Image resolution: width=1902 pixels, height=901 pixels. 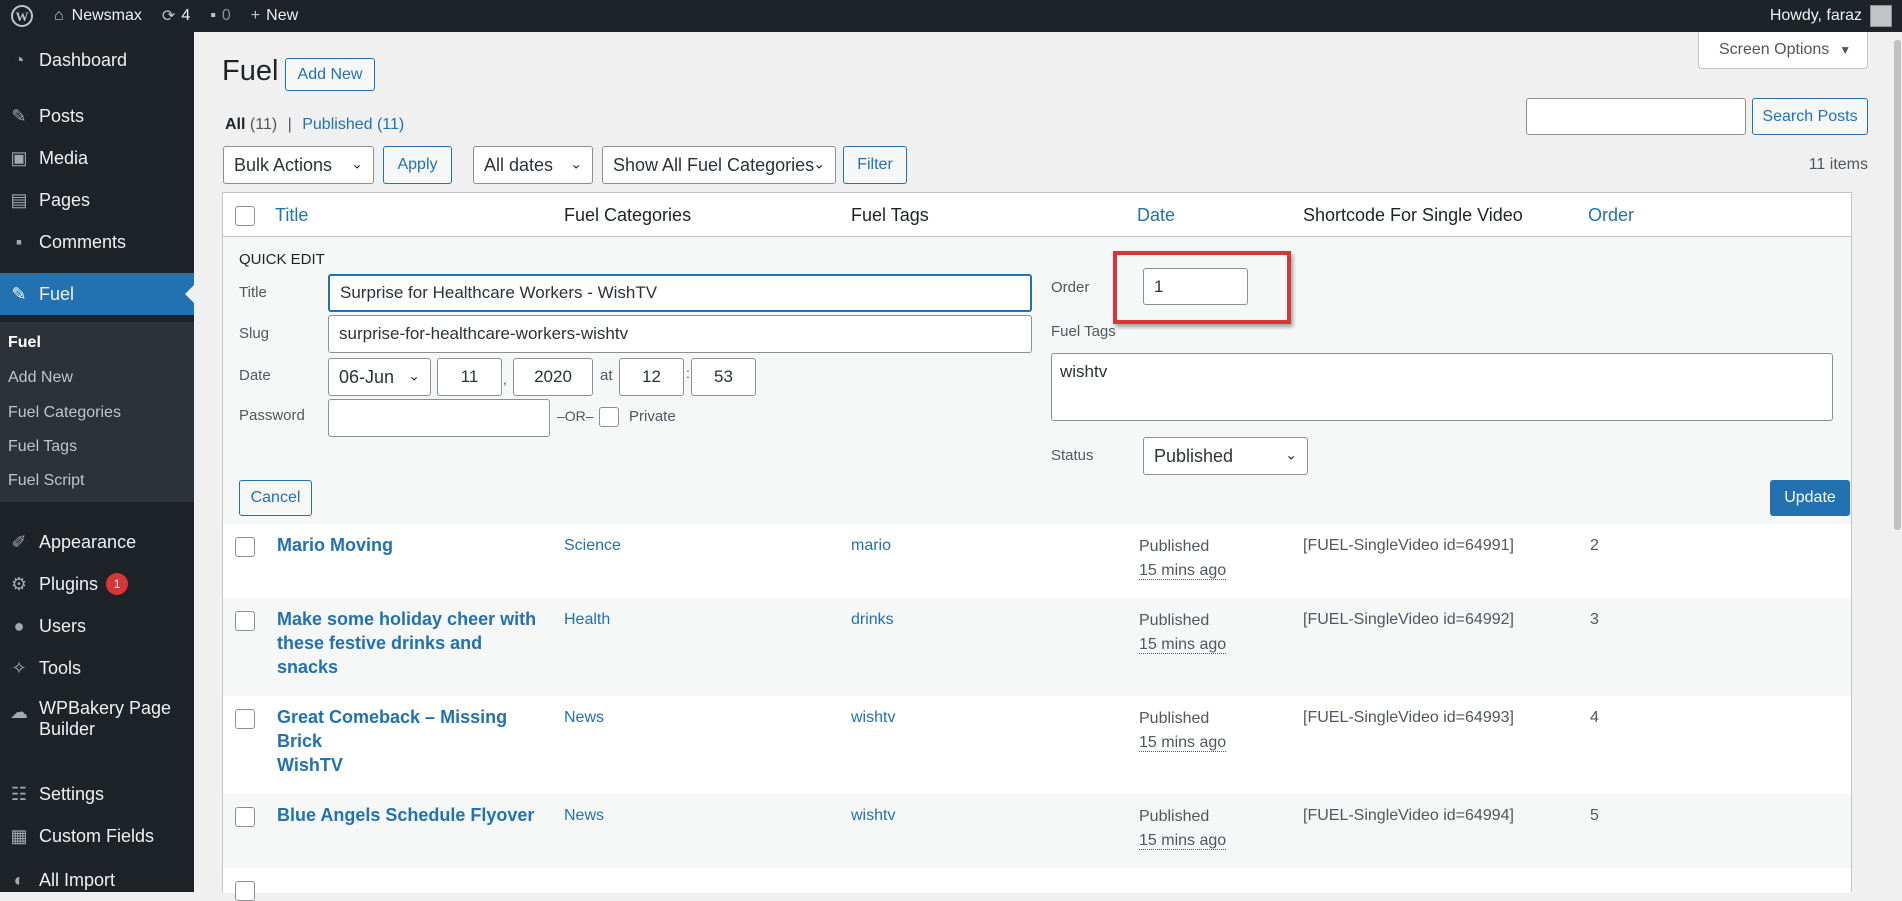 I want to click on menu-media: ▣ Media, so click(x=97, y=158).